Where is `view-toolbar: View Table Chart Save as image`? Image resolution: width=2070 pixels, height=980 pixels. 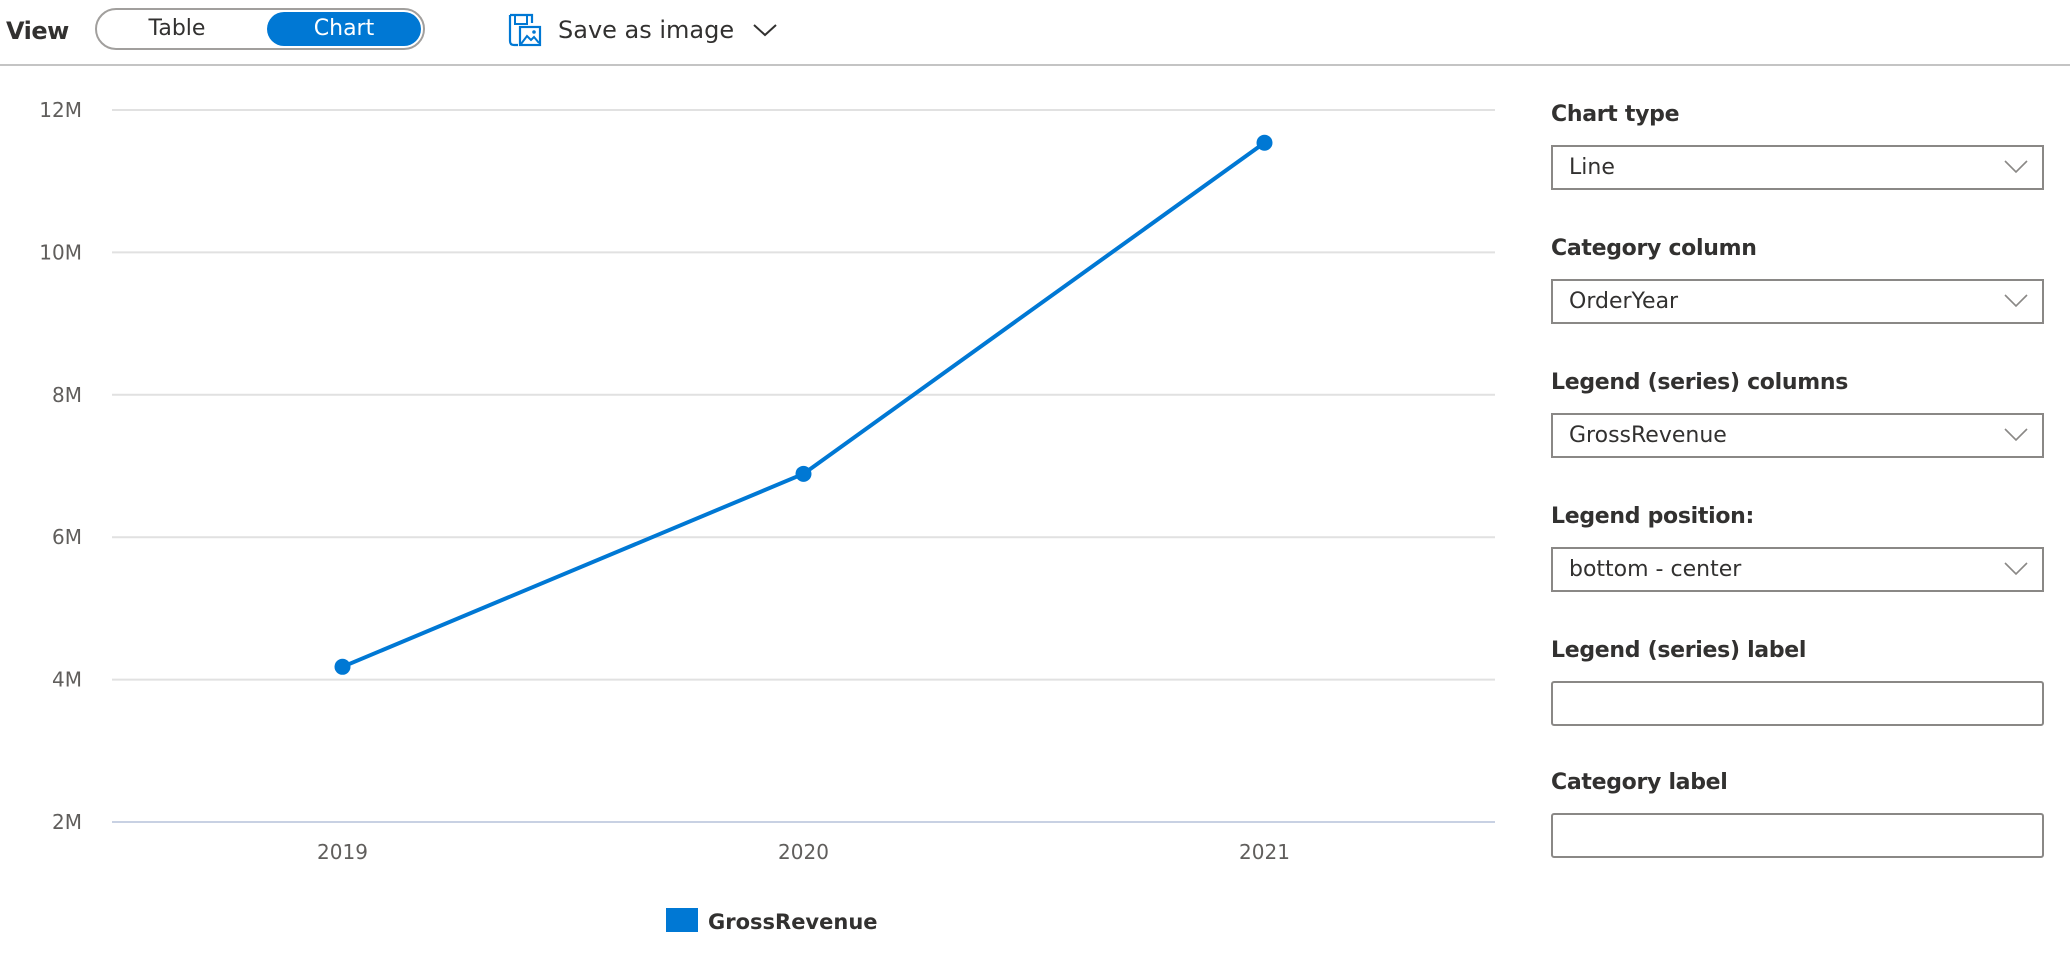 view-toolbar: View Table Chart Save as image is located at coordinates (1035, 33).